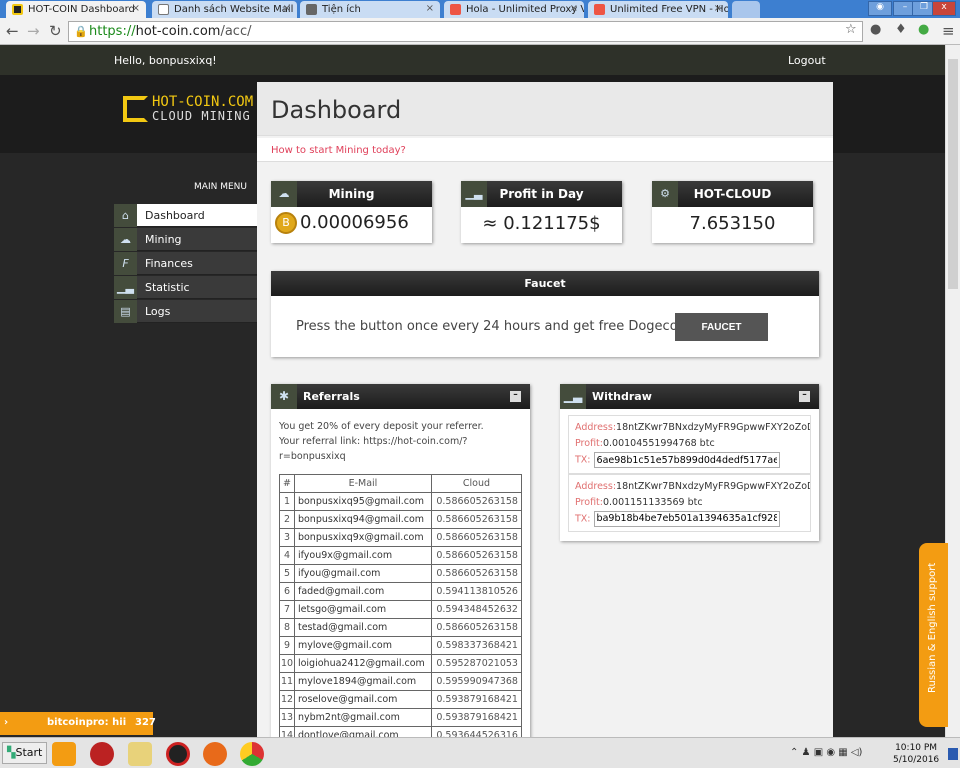  What do you see at coordinates (948, 31) in the screenshot?
I see `menu-icon: ≡` at bounding box center [948, 31].